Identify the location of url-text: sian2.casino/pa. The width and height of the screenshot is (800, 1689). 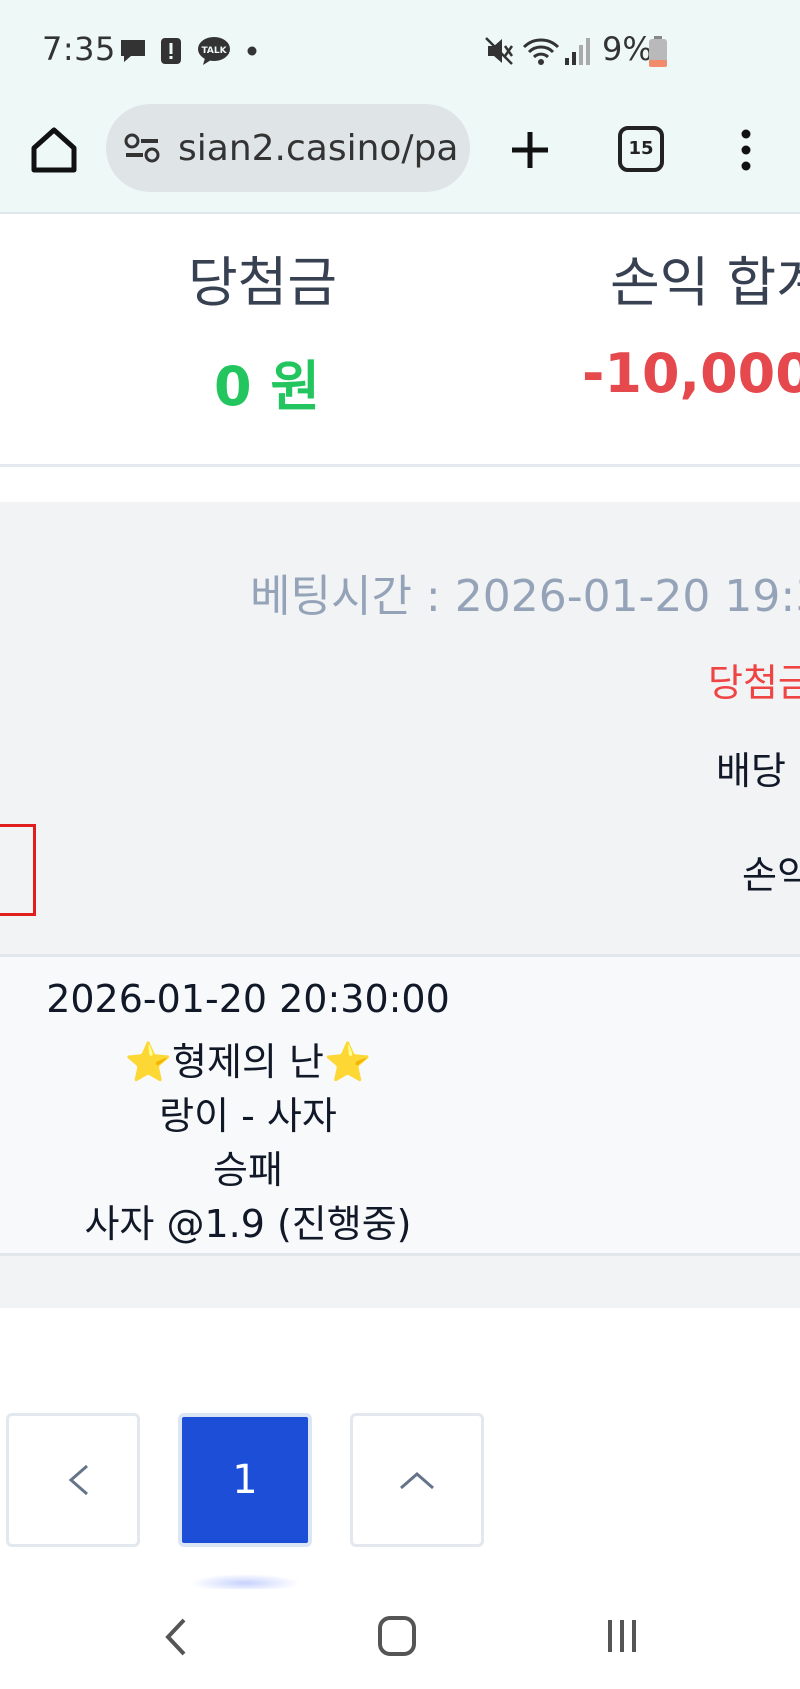
(318, 148).